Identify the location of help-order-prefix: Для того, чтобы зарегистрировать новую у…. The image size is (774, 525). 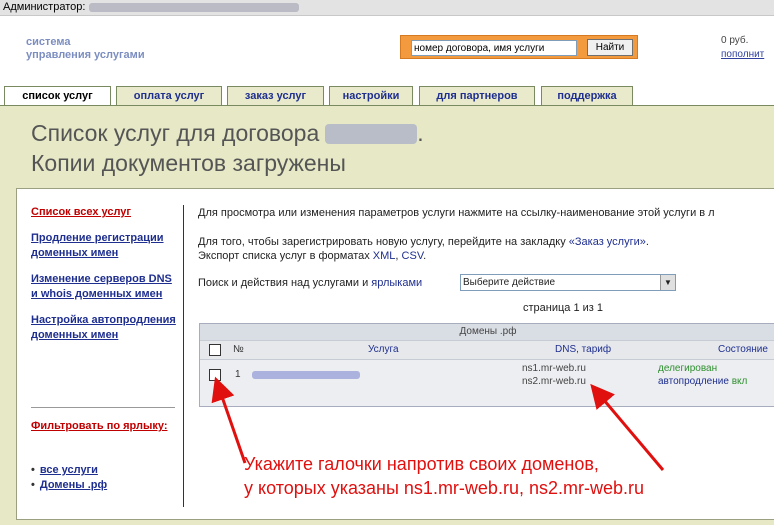
(383, 242).